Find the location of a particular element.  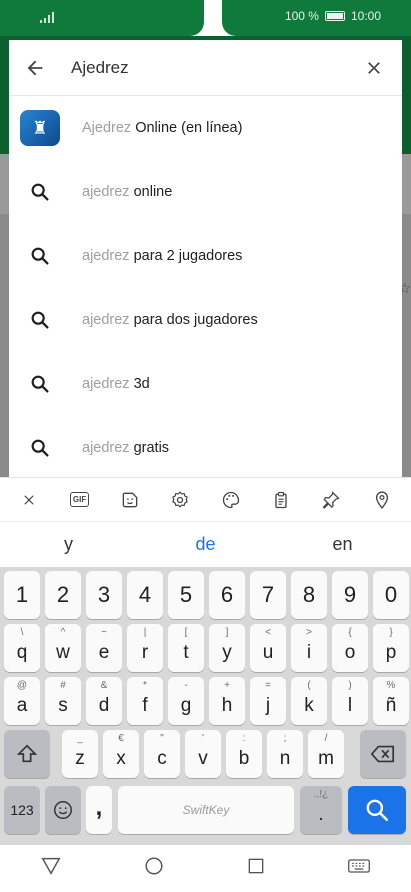

close-keyboard-toolbar-button is located at coordinates (29, 500).